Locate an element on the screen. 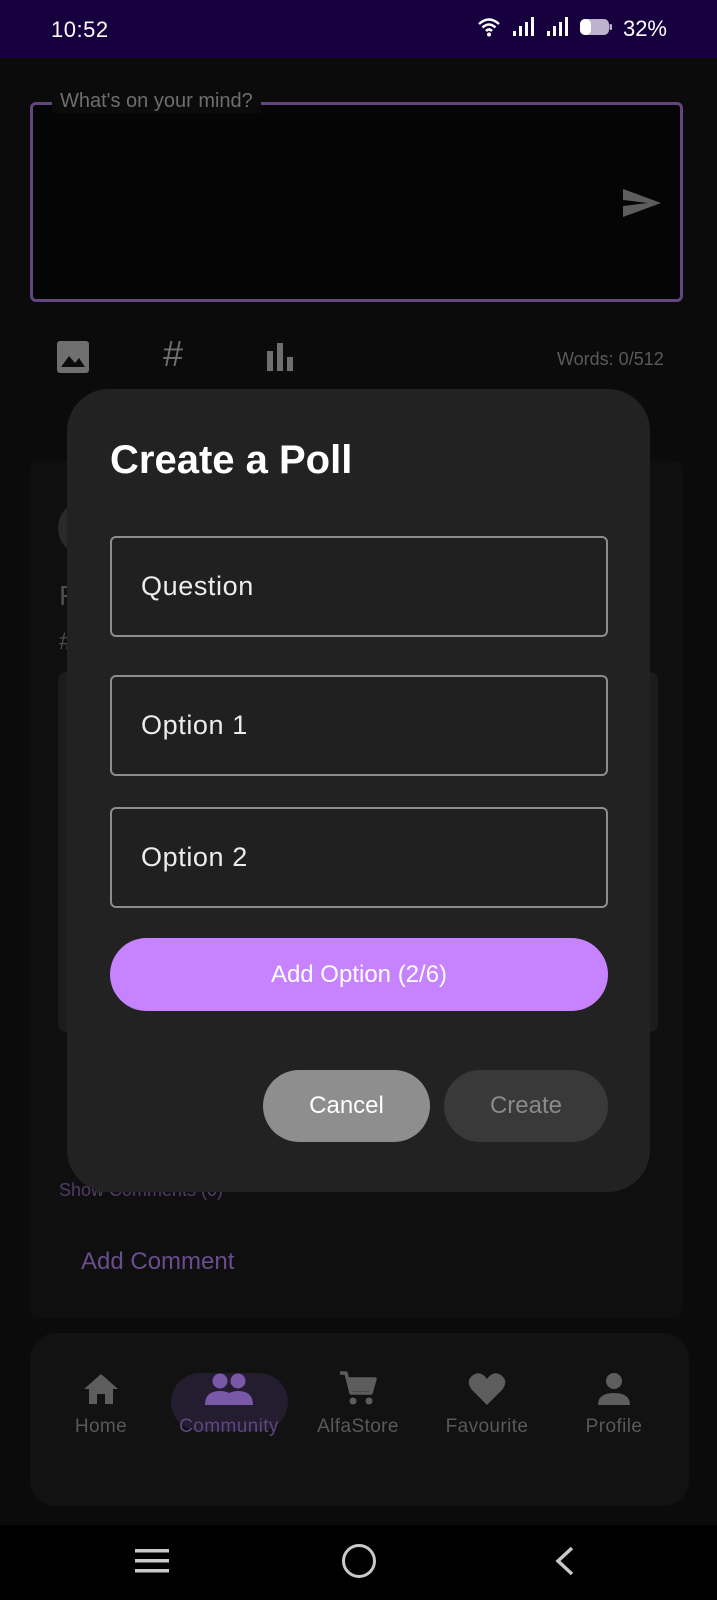 This screenshot has height=1600, width=717. nav-item-community: Community is located at coordinates (229, 1404).